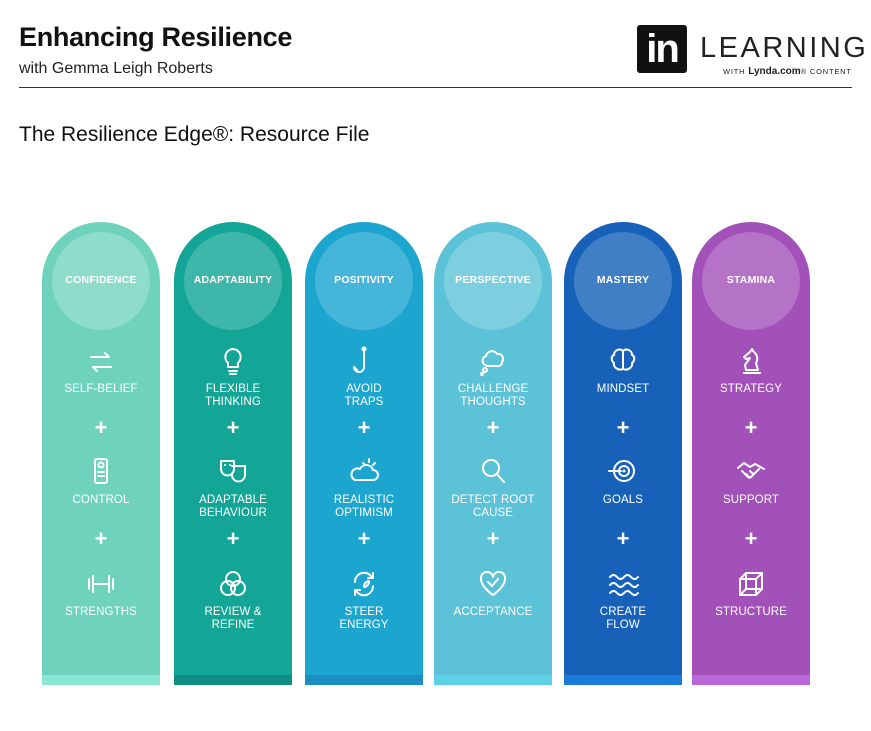 Image resolution: width=871 pixels, height=731 pixels. What do you see at coordinates (435, 87) in the screenshot?
I see `header-divider` at bounding box center [435, 87].